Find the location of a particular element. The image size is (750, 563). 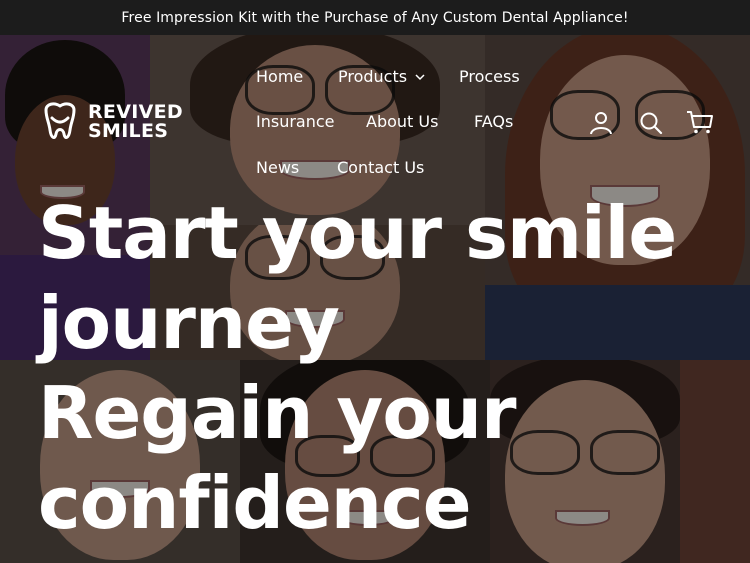

hero-line-2: journey is located at coordinates (189, 323).